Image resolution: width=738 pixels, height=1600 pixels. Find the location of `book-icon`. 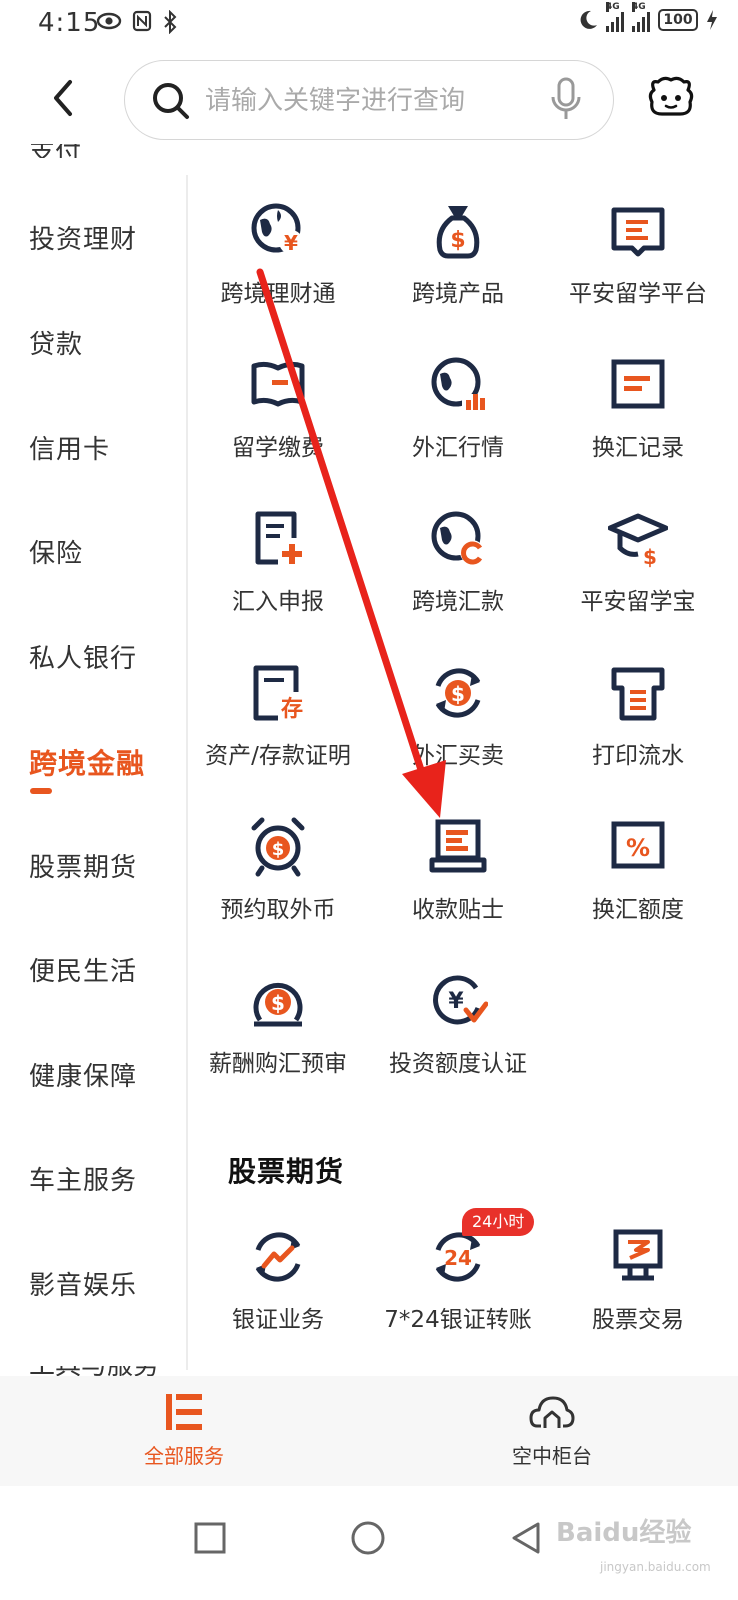

book-icon is located at coordinates (638, 232).